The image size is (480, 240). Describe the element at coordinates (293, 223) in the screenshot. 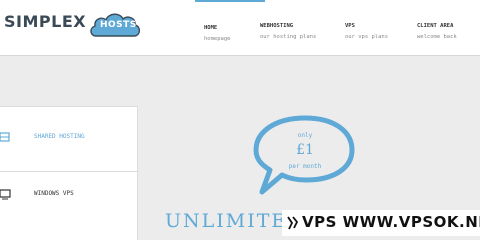

I see `watermark-logo-icon` at that location.